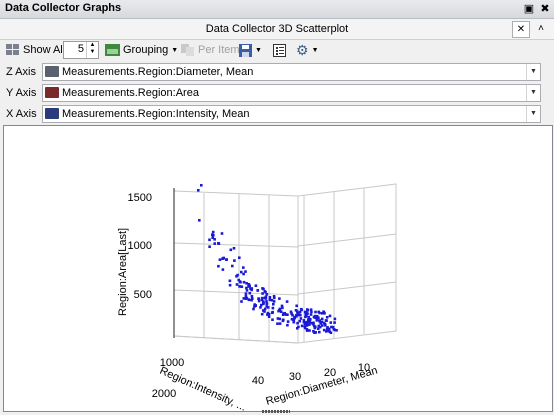 This screenshot has height=415, width=554. I want to click on resize-grip, so click(276, 411).